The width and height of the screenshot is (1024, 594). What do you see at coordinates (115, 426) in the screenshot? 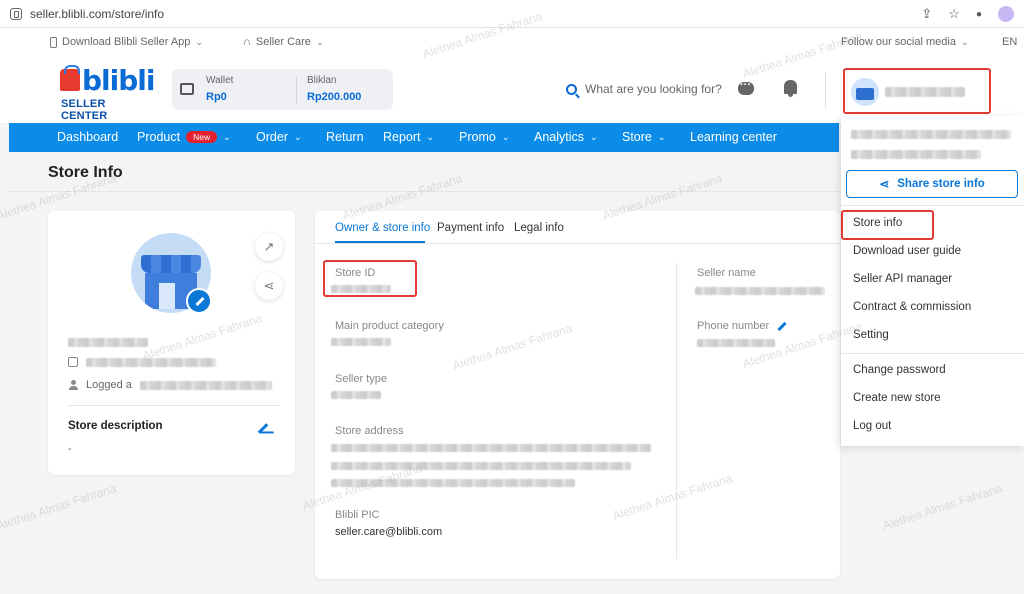
I see `store-description-label: Store description` at bounding box center [115, 426].